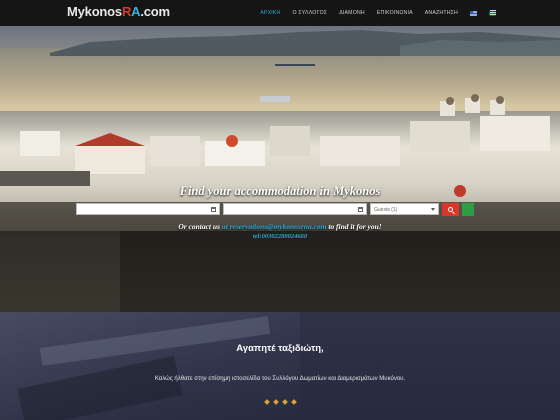 The image size is (560, 420). What do you see at coordinates (94, 11) in the screenshot?
I see `logo-text-main: Mykonos` at bounding box center [94, 11].